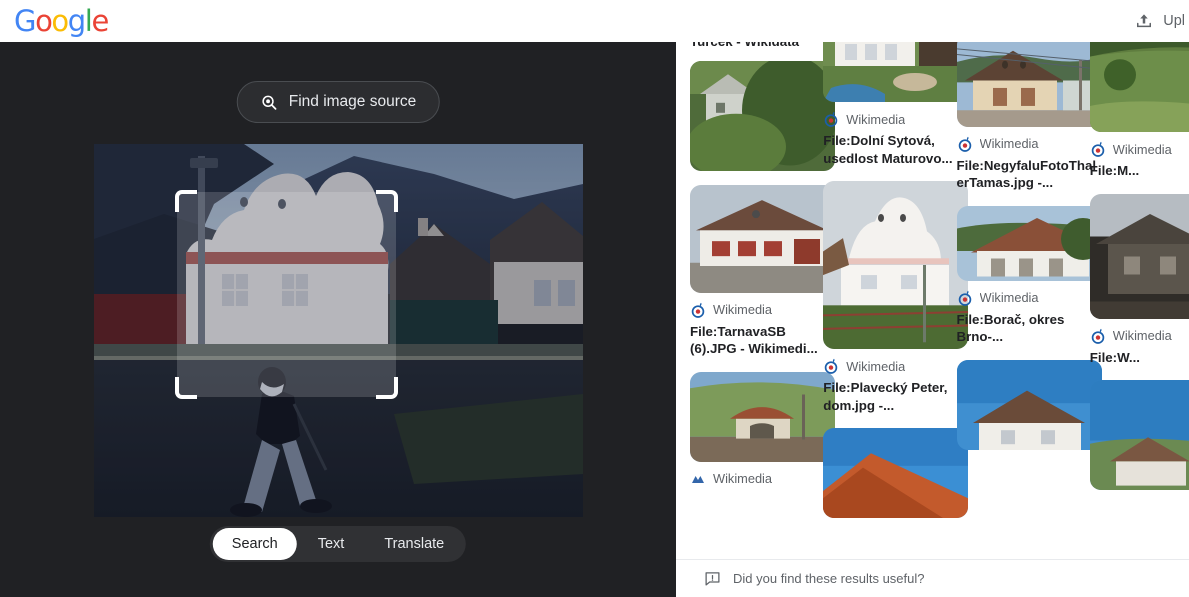  I want to click on google-logo: Google, so click(61, 20).